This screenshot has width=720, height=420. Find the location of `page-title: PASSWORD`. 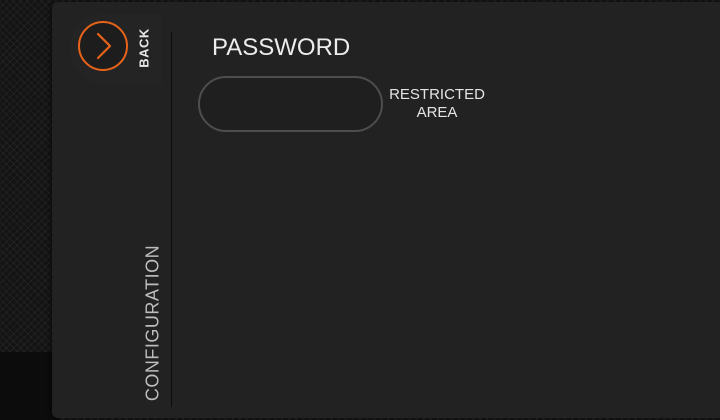

page-title: PASSWORD is located at coordinates (281, 47).